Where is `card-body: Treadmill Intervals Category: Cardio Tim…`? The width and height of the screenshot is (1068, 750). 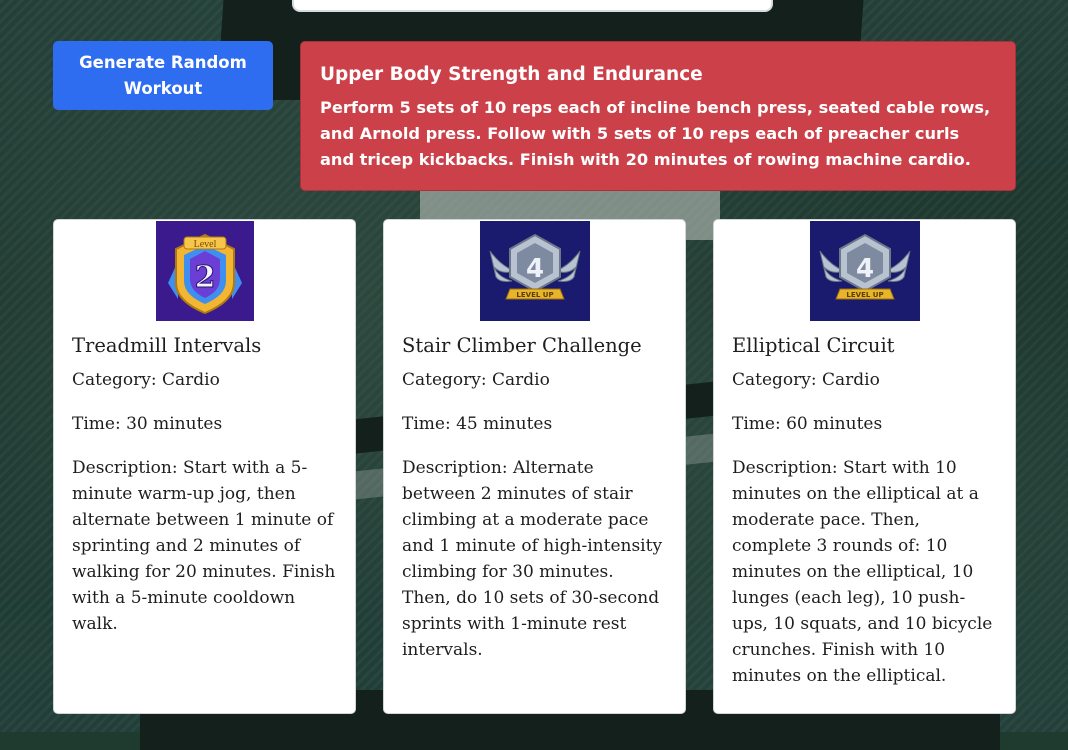 card-body: Treadmill Intervals Category: Cardio Tim… is located at coordinates (204, 485).